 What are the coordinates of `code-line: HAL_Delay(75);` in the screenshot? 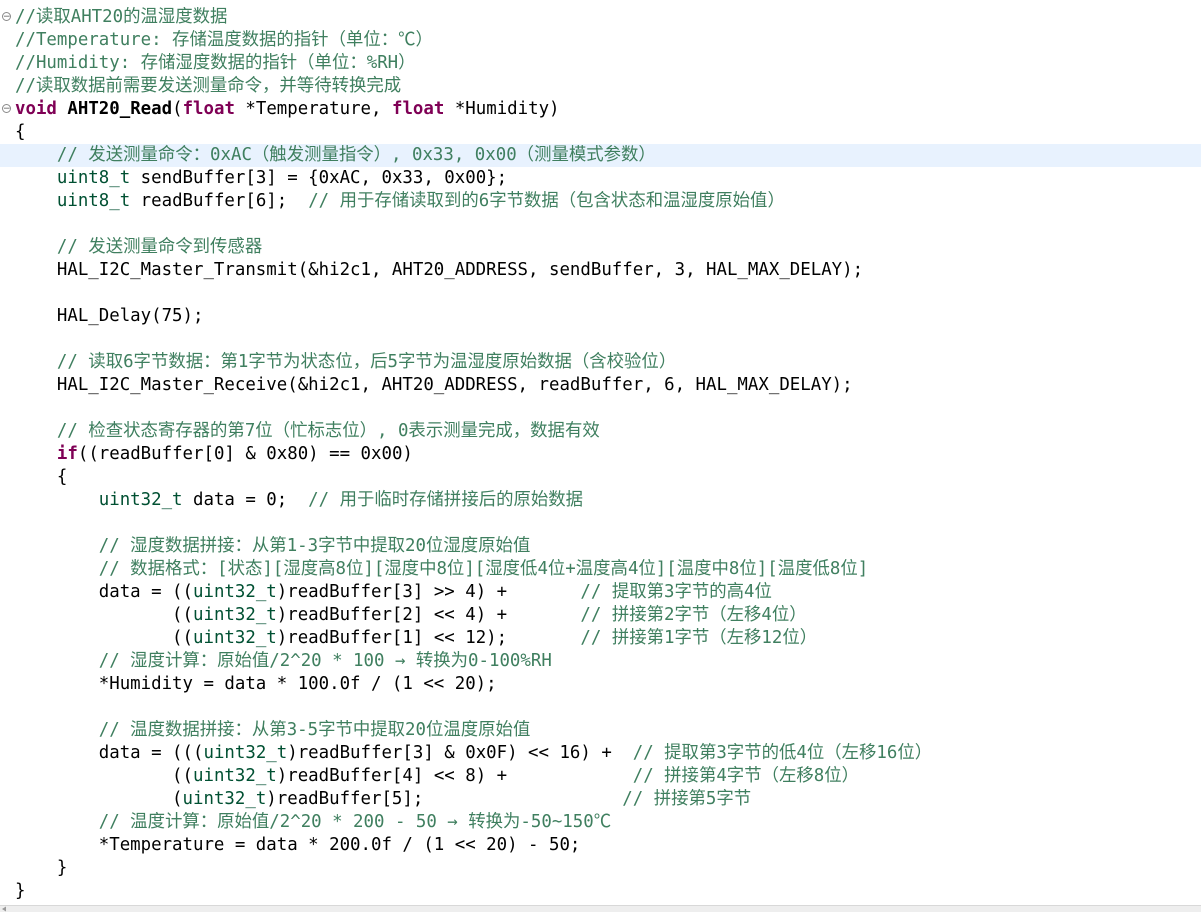 It's located at (600, 316).